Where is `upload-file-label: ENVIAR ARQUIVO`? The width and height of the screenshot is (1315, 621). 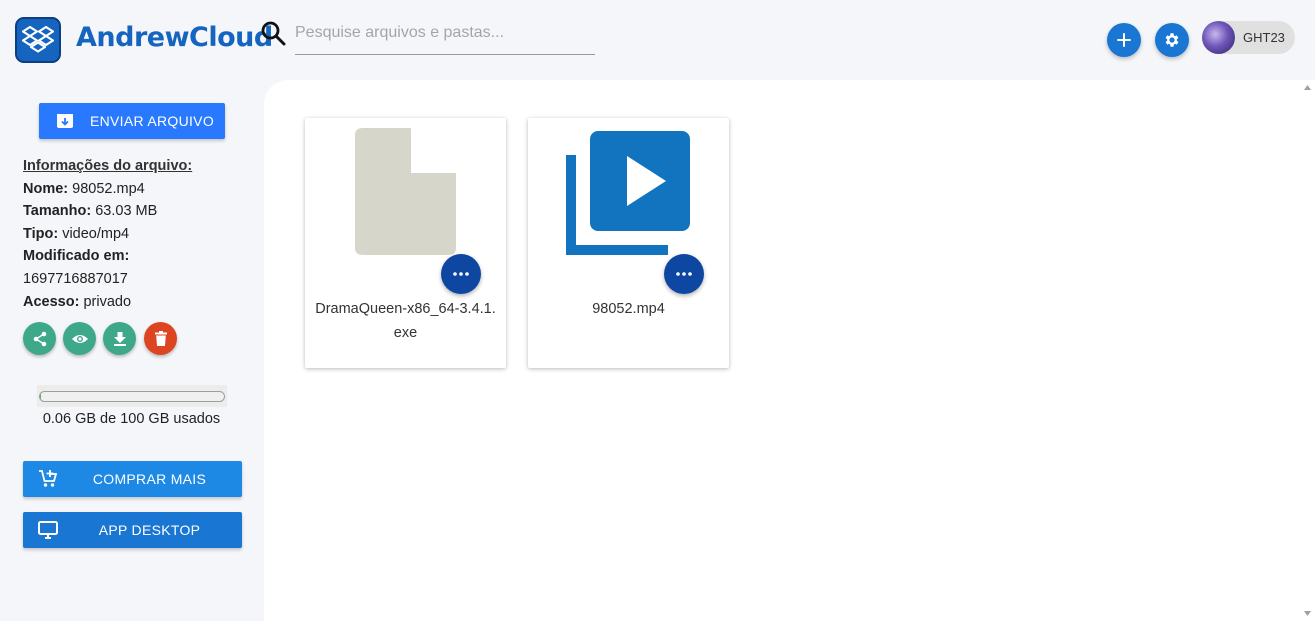
upload-file-label: ENVIAR ARQUIVO is located at coordinates (152, 121).